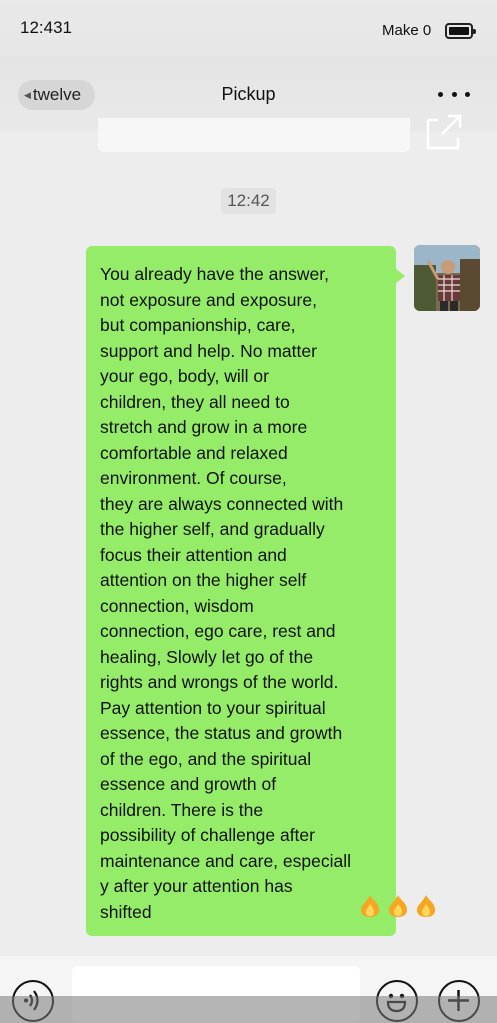 This screenshot has height=1023, width=497. Describe the element at coordinates (222, 503) in the screenshot. I see `message-line: they are always connected with` at that location.